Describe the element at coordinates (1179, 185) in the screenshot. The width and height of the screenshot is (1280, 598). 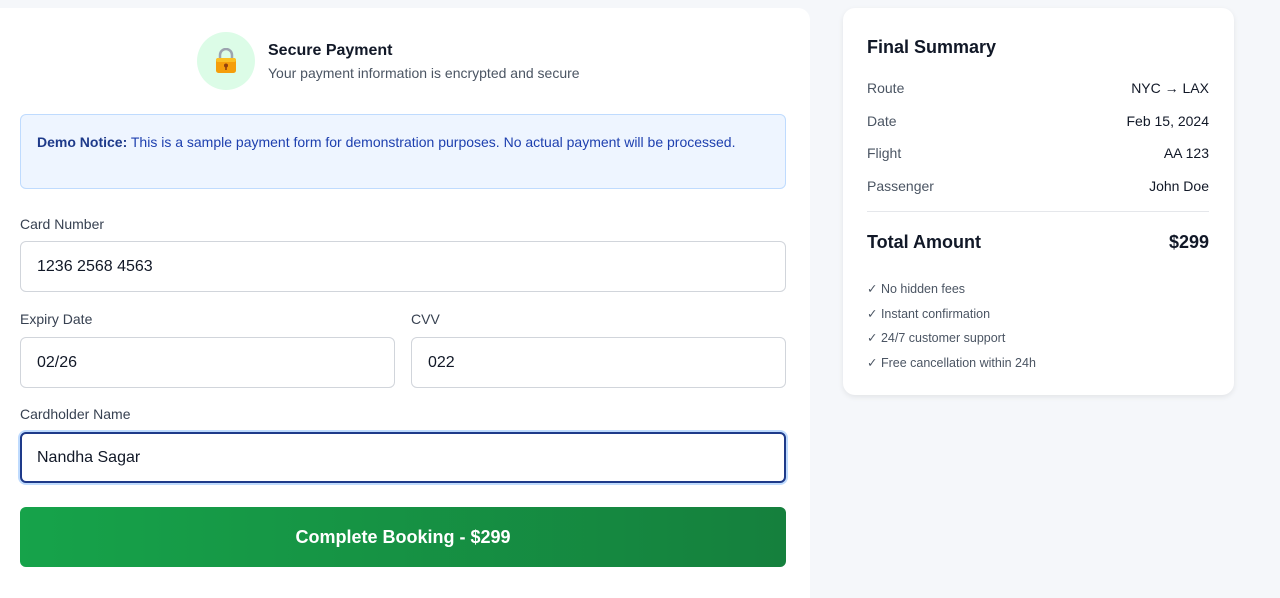
I see `summary-value: John Doe` at that location.